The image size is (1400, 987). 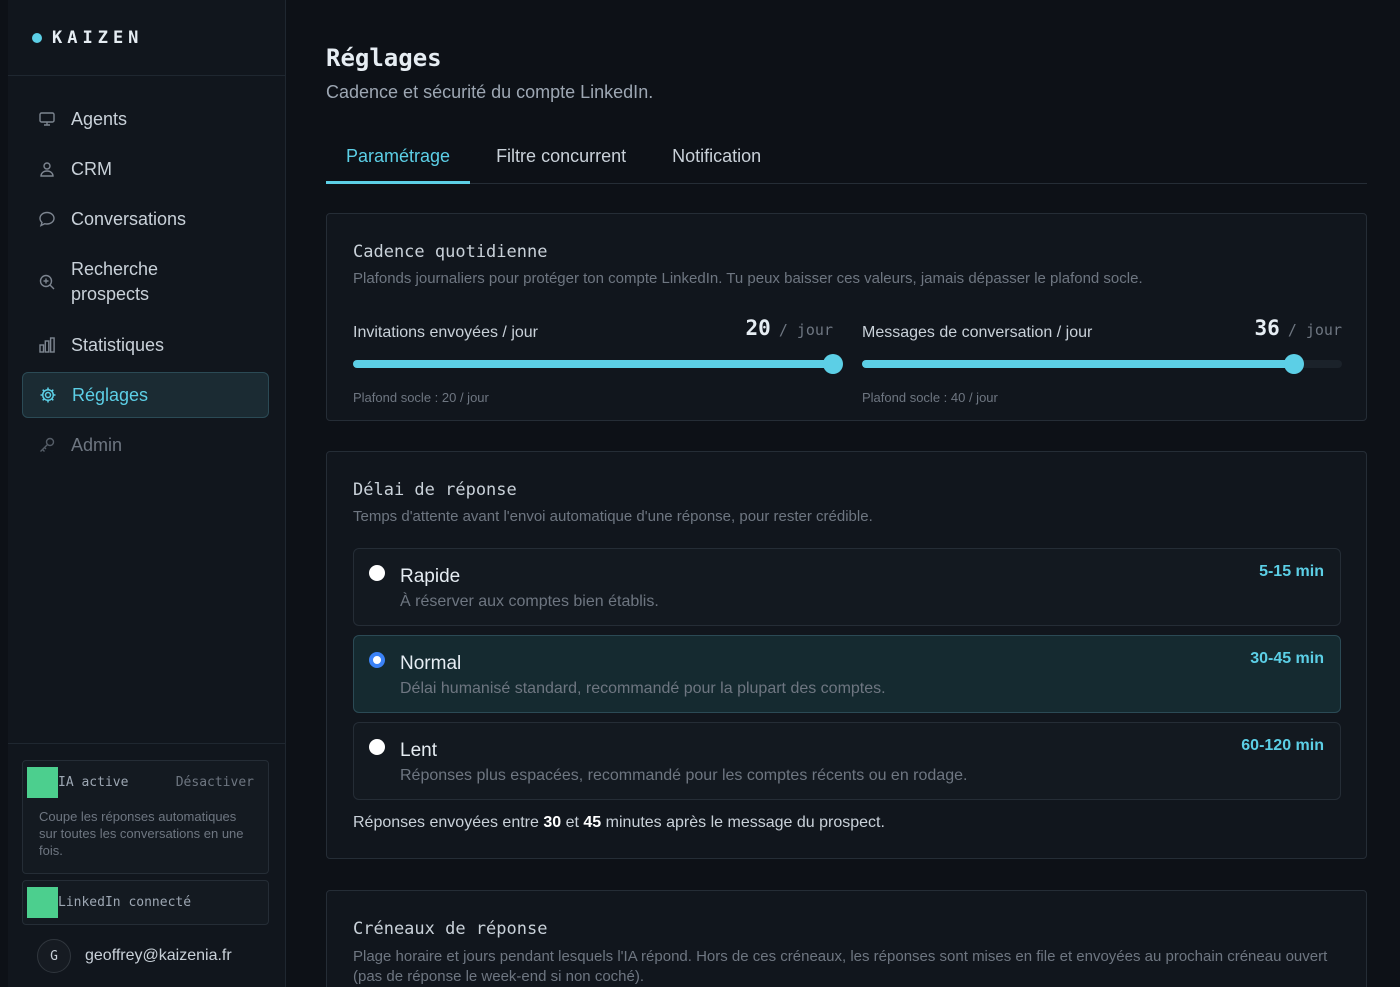 I want to click on sidebar-item-conversations: Conversations, so click(x=145, y=219).